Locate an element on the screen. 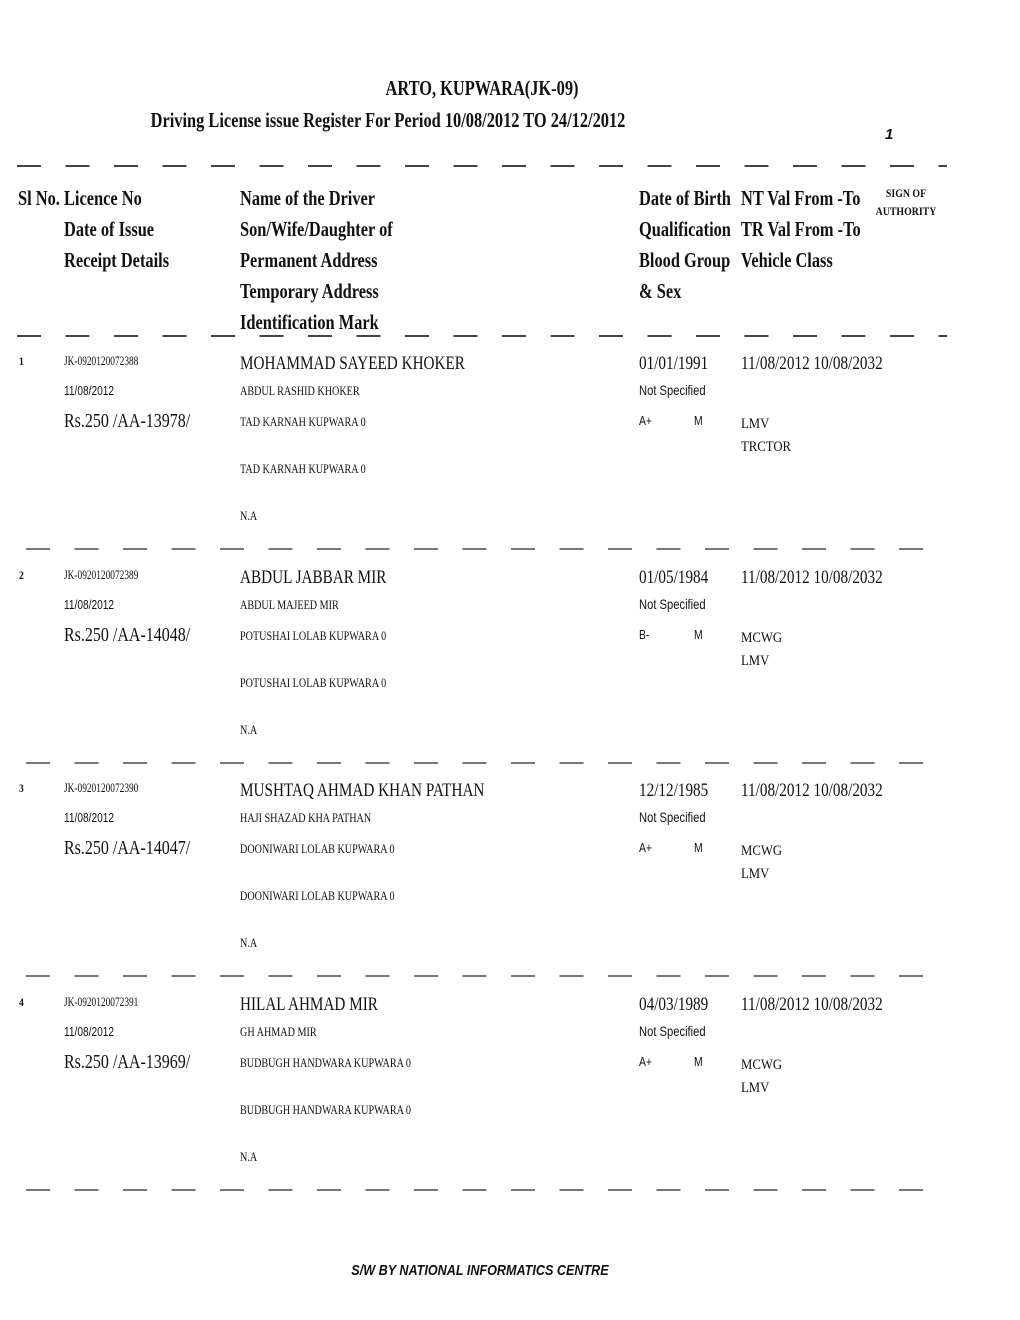 This screenshot has height=1320, width=1020. licence-no: JK-0920120072388 is located at coordinates (101, 360).